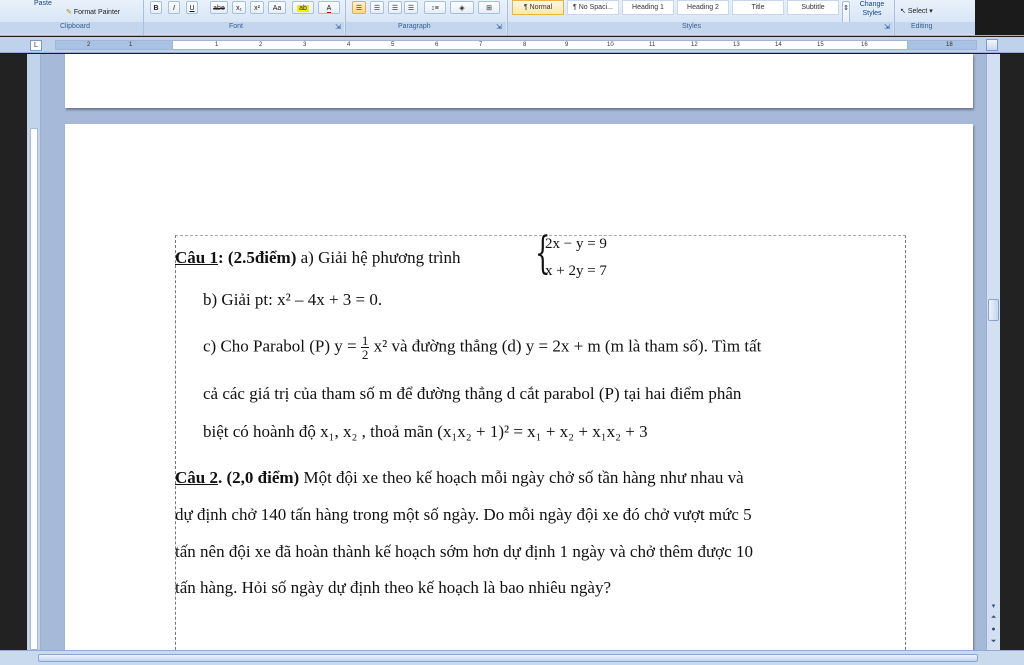  What do you see at coordinates (993, 352) in the screenshot?
I see `vertical-scrollbar: ▾ ⏶ ● ⏷` at bounding box center [993, 352].